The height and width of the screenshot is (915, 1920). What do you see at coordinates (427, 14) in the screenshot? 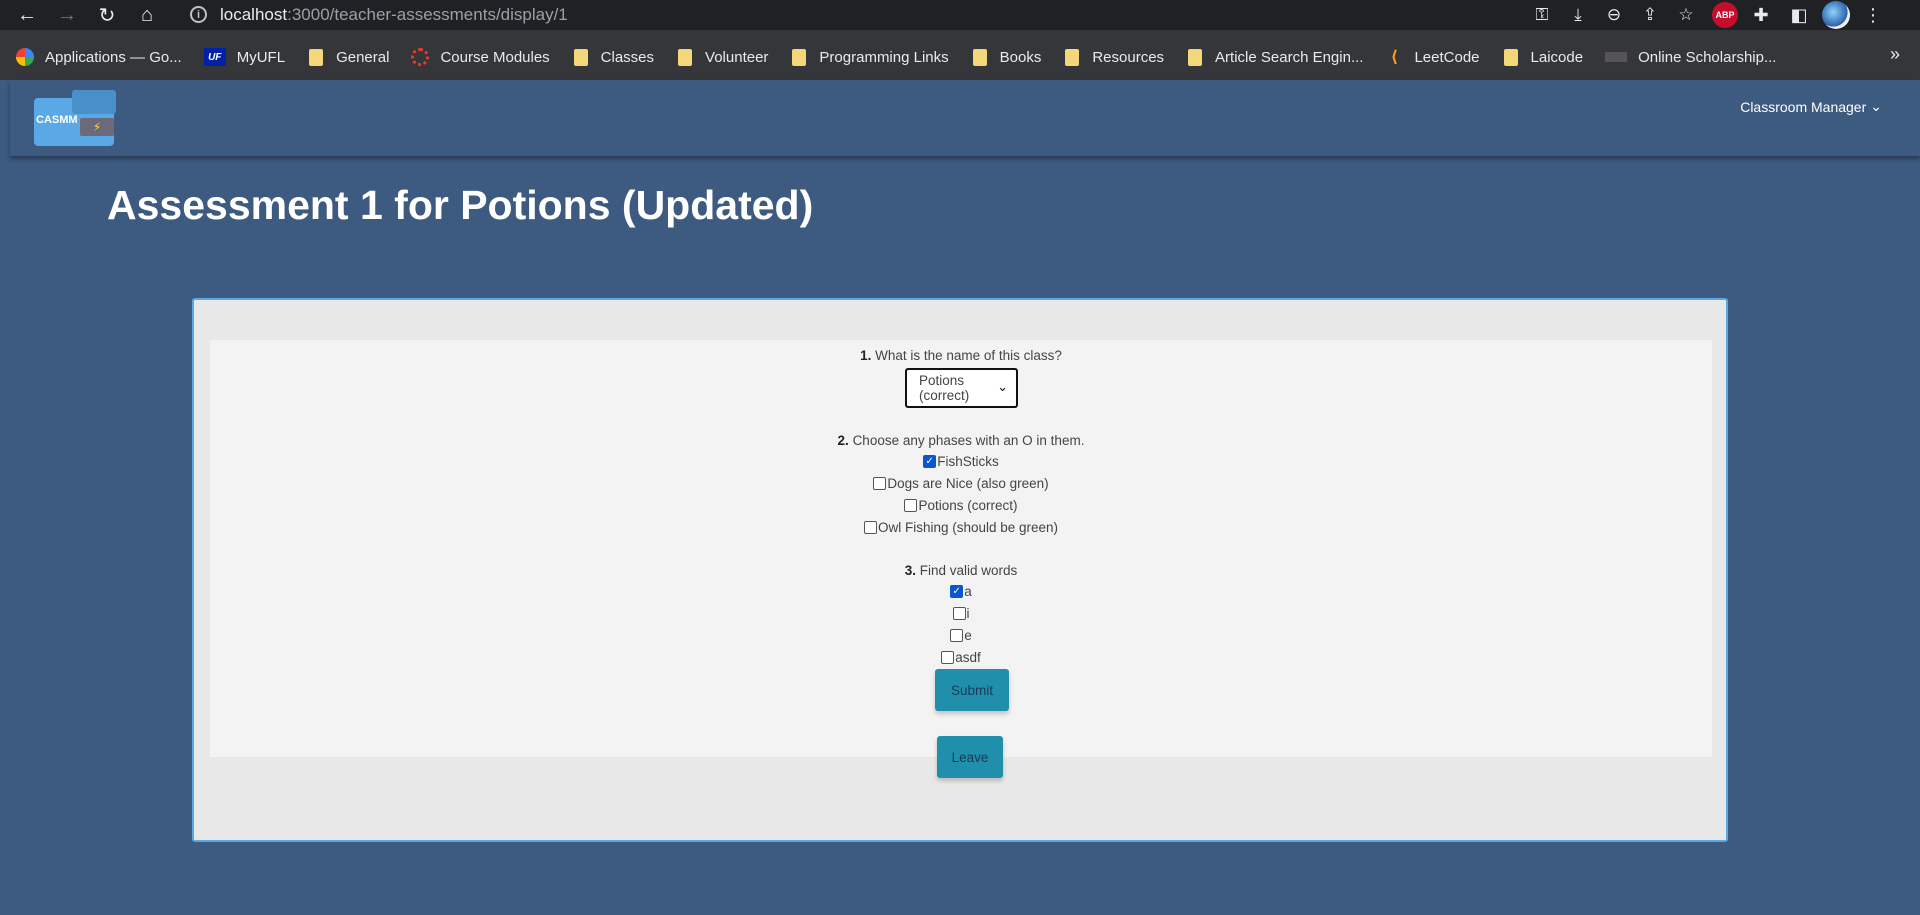
I see `url-path: :3000/teacher-assessments/display/1` at bounding box center [427, 14].